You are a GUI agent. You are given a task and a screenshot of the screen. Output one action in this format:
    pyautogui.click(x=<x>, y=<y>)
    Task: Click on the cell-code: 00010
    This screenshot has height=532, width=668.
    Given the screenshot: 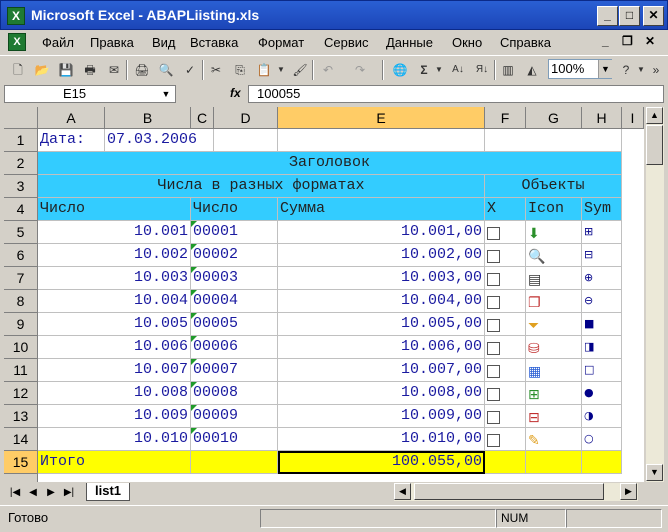 What is the action you would take?
    pyautogui.click(x=234, y=439)
    